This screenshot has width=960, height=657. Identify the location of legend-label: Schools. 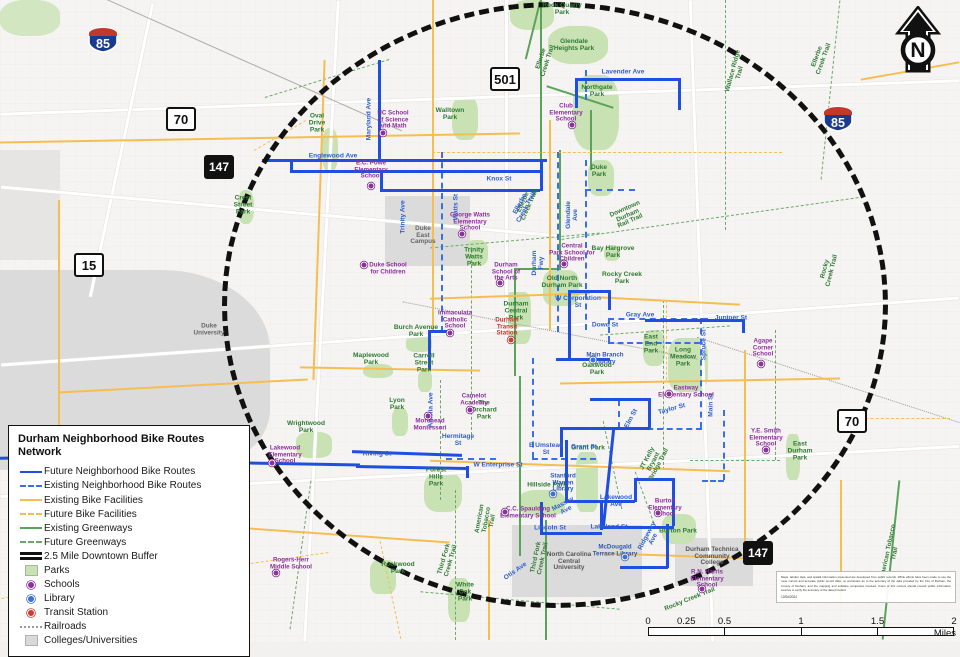
(62, 585).